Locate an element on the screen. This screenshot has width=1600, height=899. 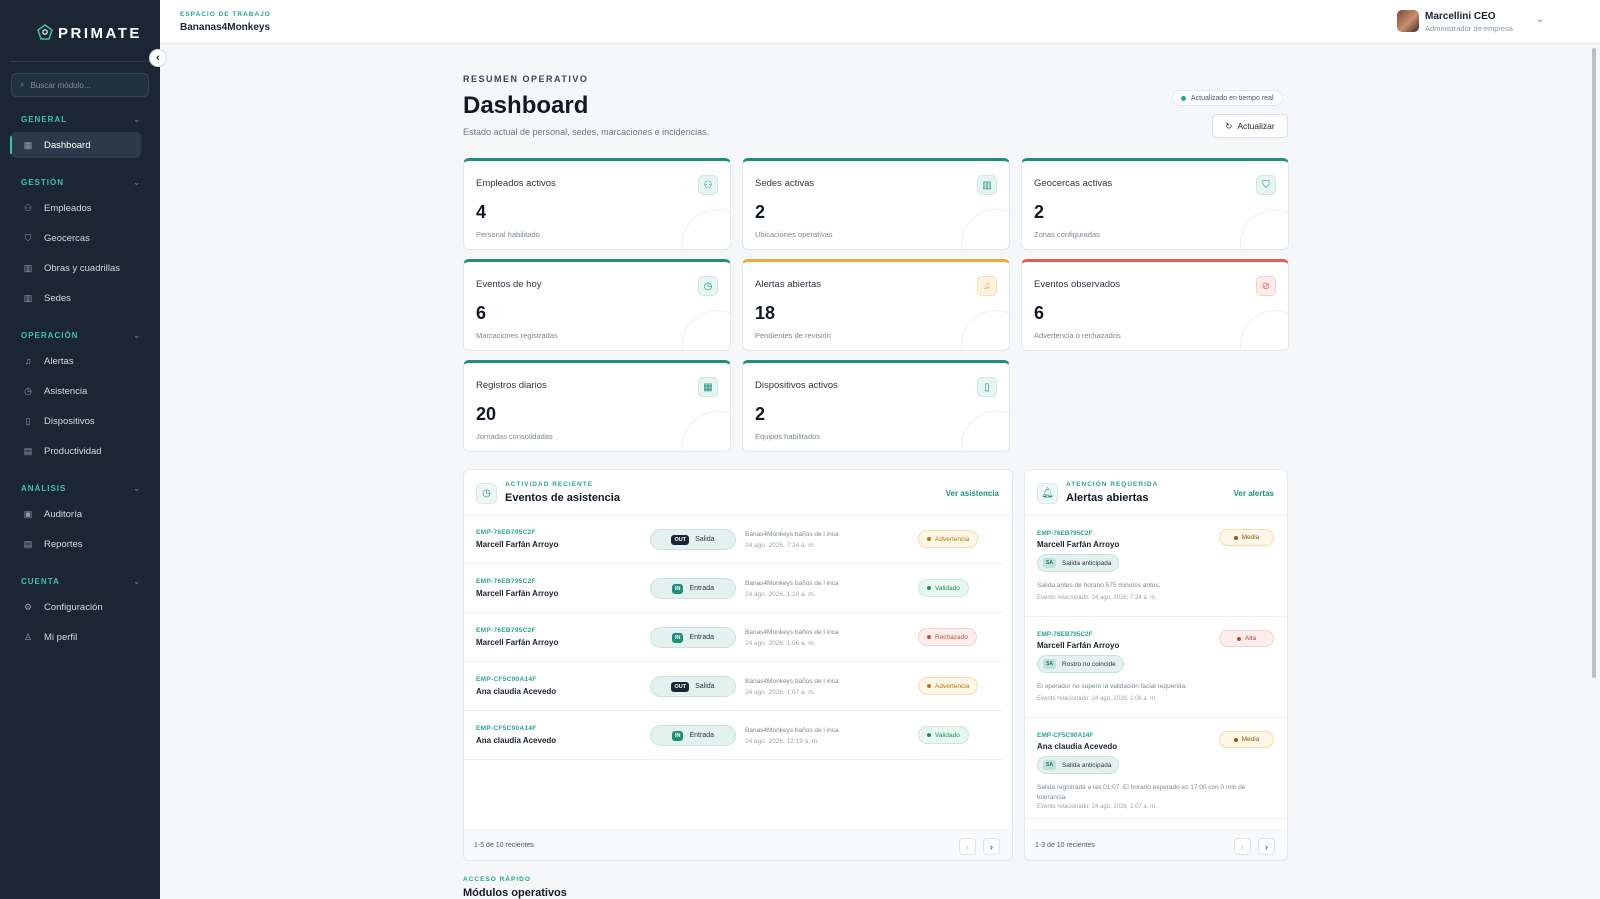
sidebar-item-mi-perfil: ♙ Mi perfil is located at coordinates (76, 637).